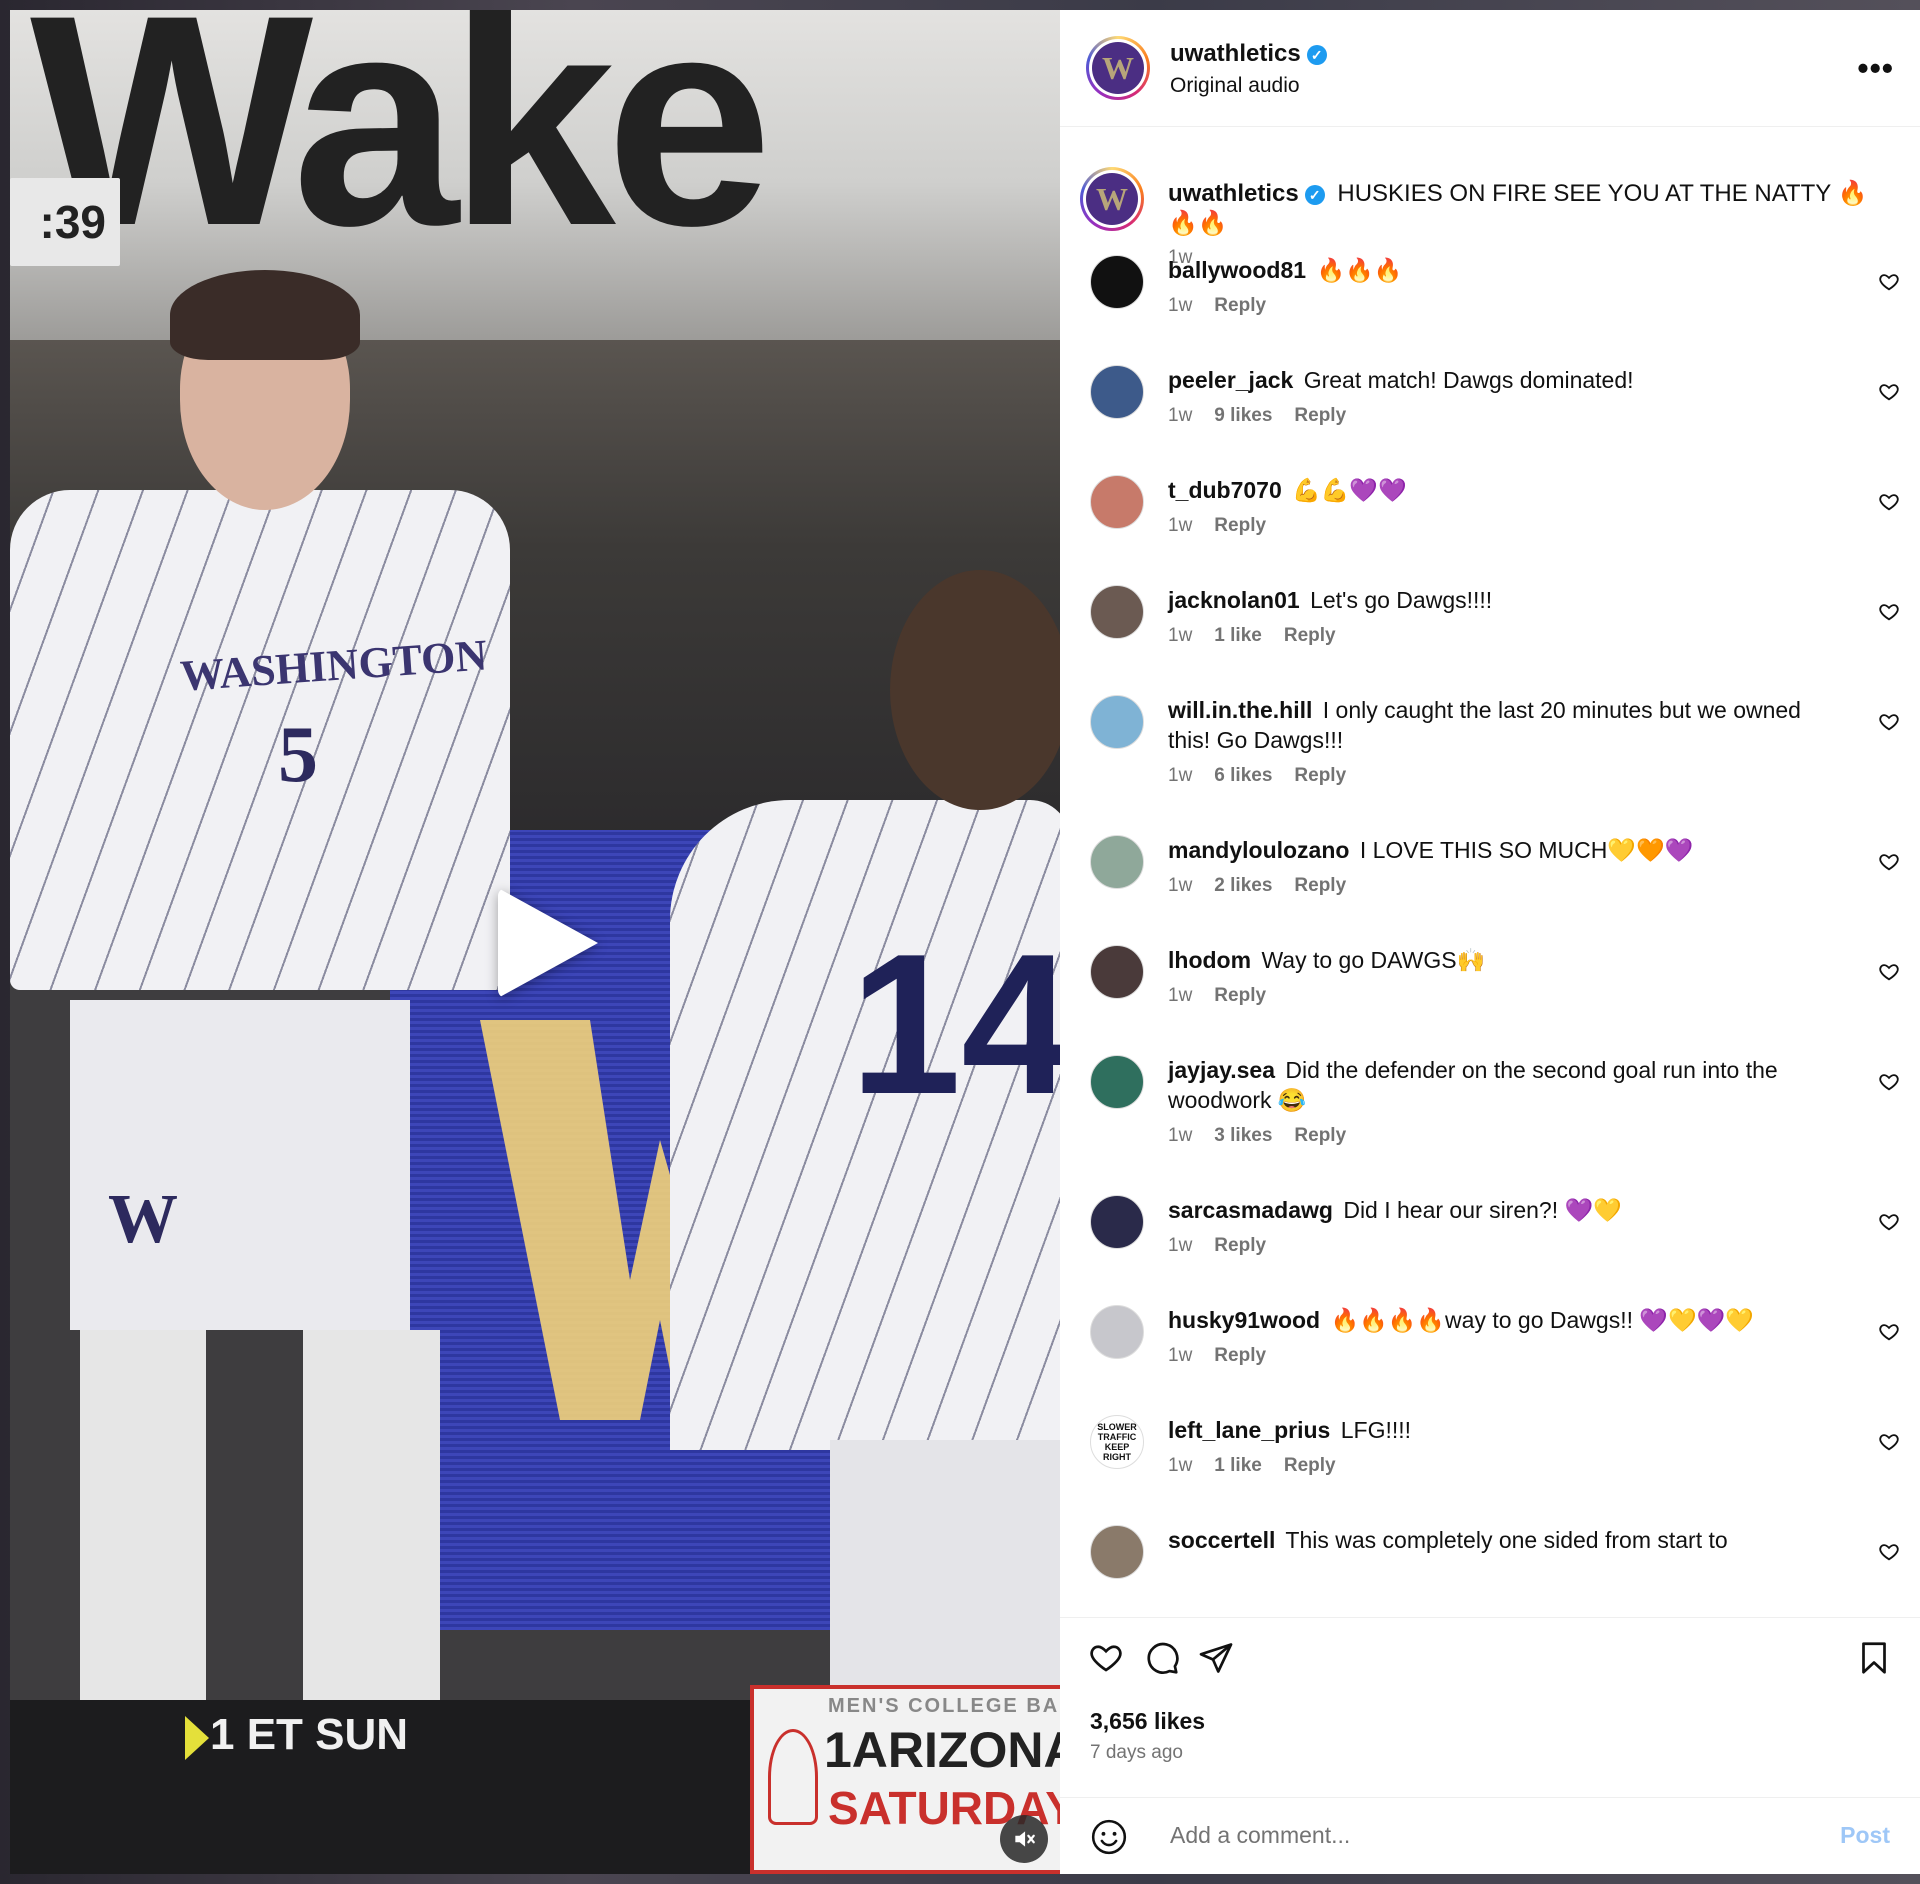 This screenshot has width=1920, height=1884. Describe the element at coordinates (1109, 1837) in the screenshot. I see `emoji-smile-icon` at that location.